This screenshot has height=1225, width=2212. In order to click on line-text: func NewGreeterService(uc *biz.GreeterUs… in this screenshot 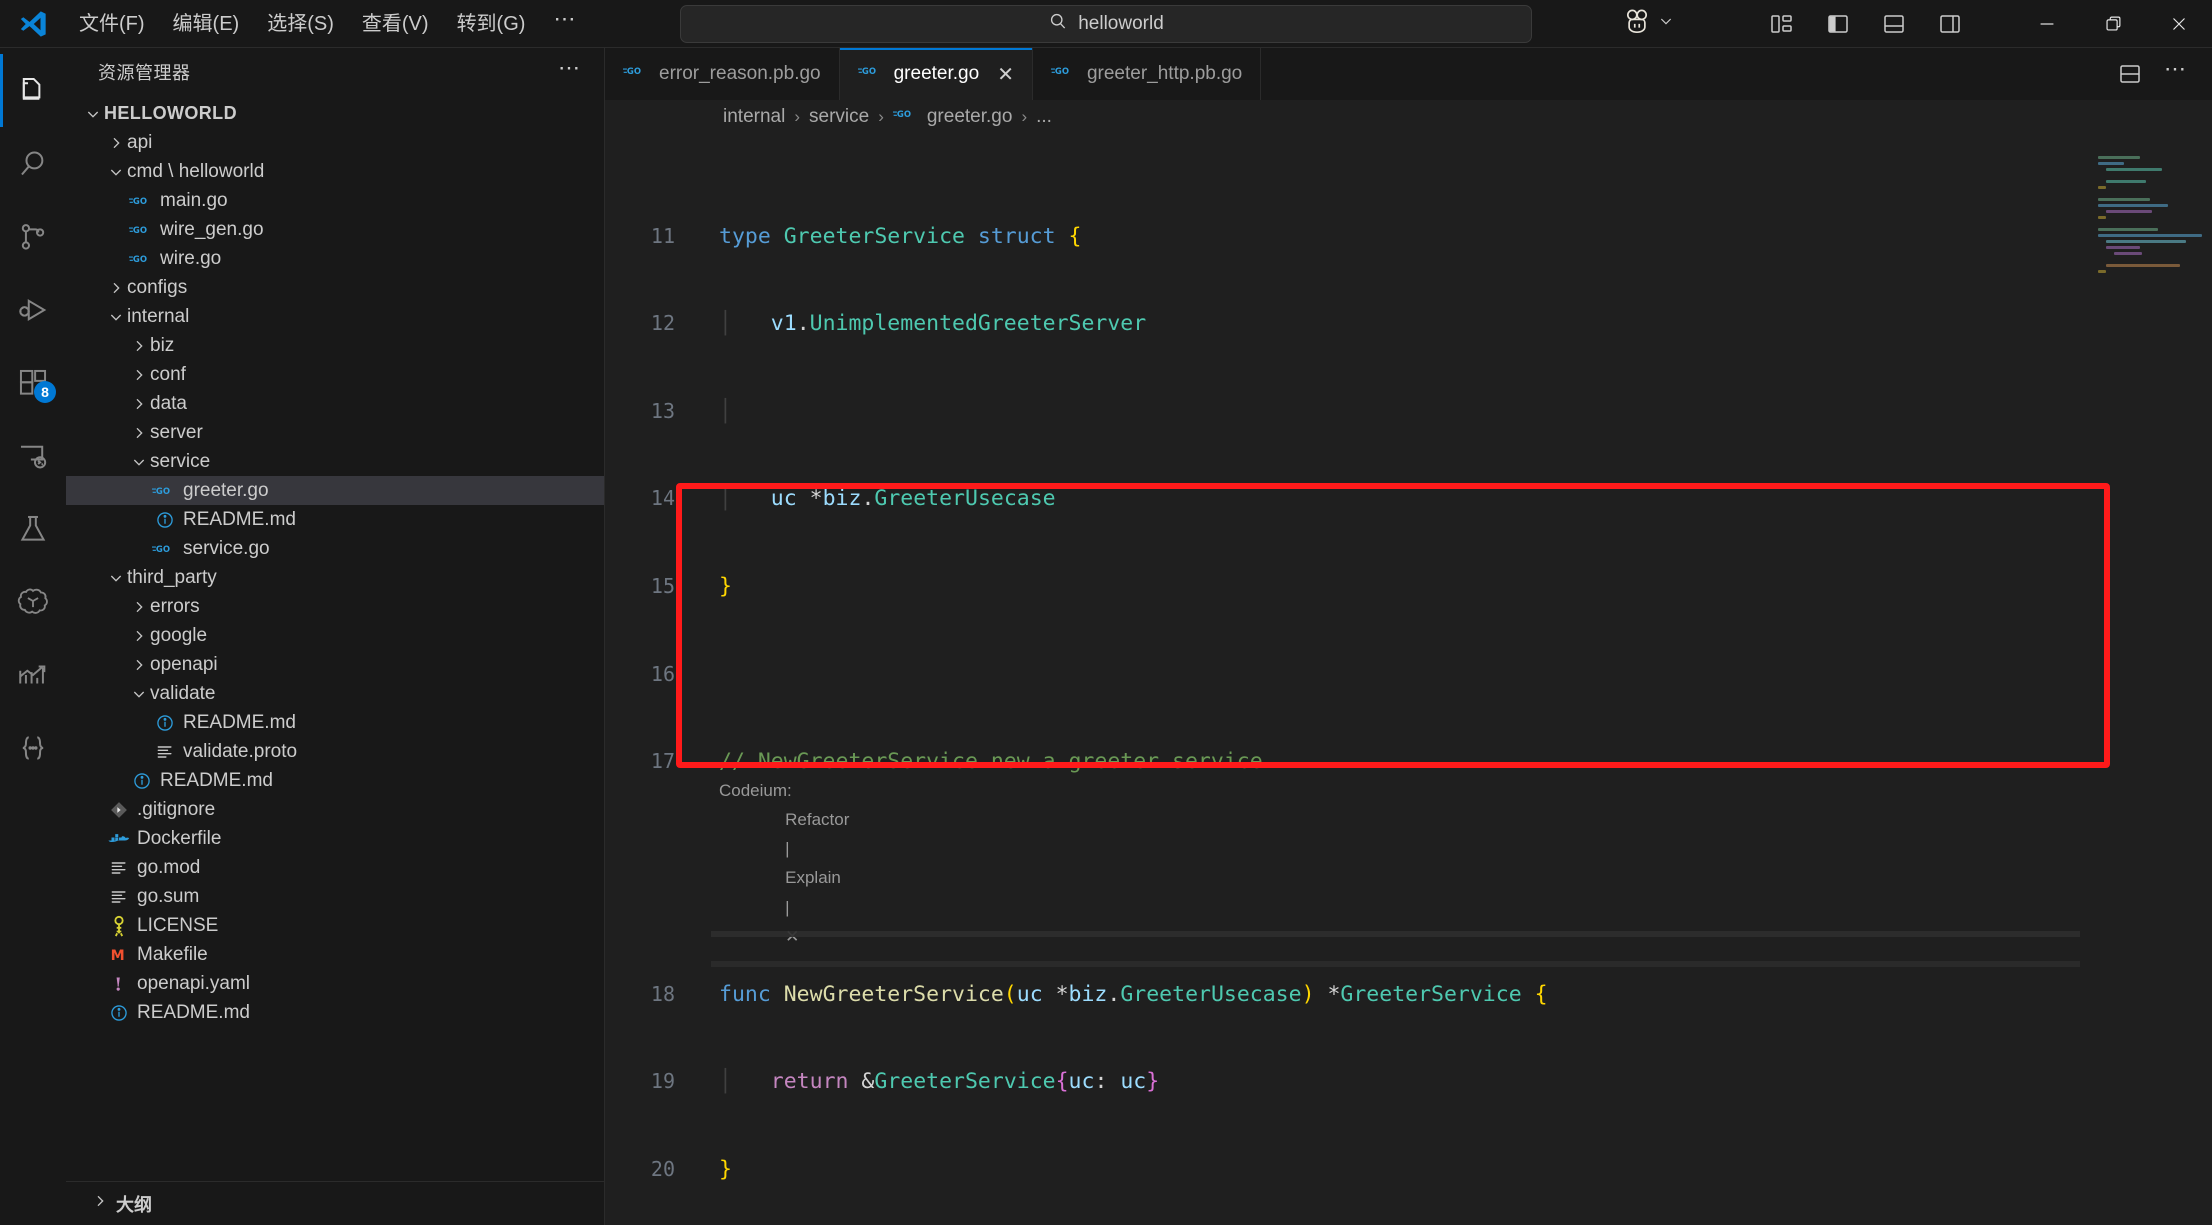, I will do `click(1133, 994)`.